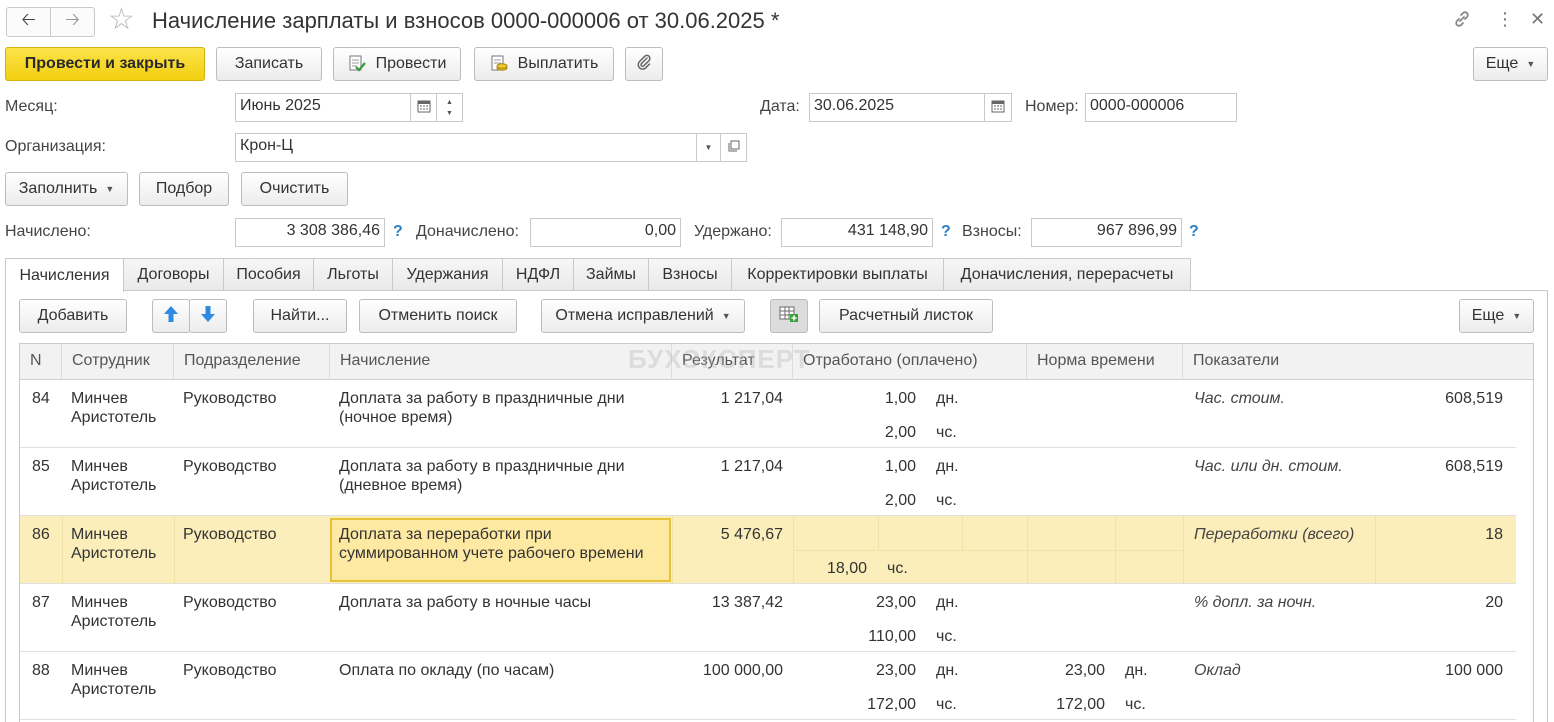 This screenshot has width=1554, height=722. What do you see at coordinates (897, 107) in the screenshot?
I see `date-field: 30.06.2025` at bounding box center [897, 107].